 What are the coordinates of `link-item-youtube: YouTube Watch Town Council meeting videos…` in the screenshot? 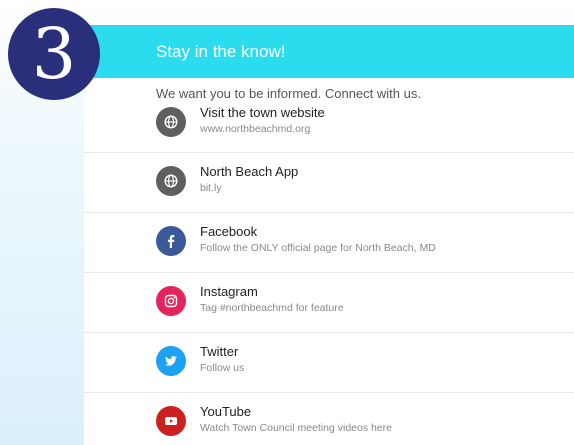 It's located at (329, 419).